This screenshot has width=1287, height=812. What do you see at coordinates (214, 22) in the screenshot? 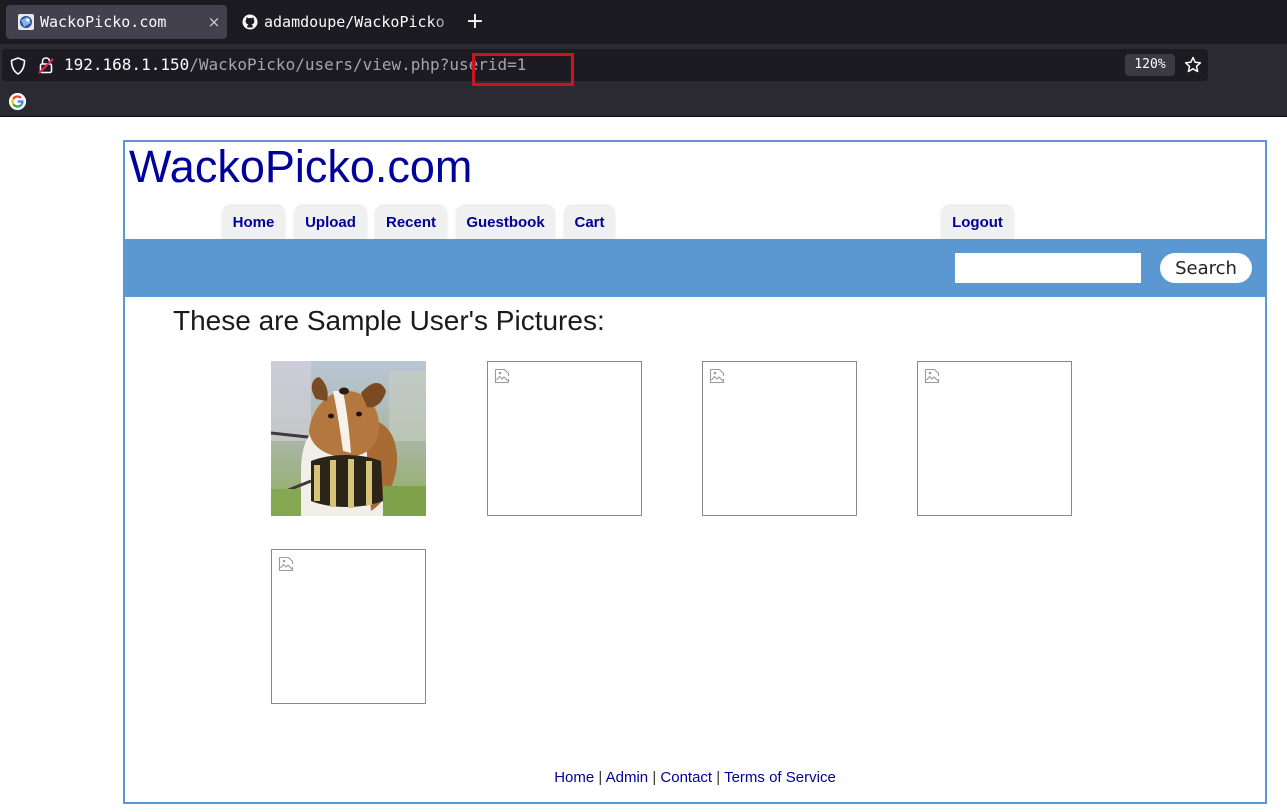
I see `tab-close-icon: ×` at bounding box center [214, 22].